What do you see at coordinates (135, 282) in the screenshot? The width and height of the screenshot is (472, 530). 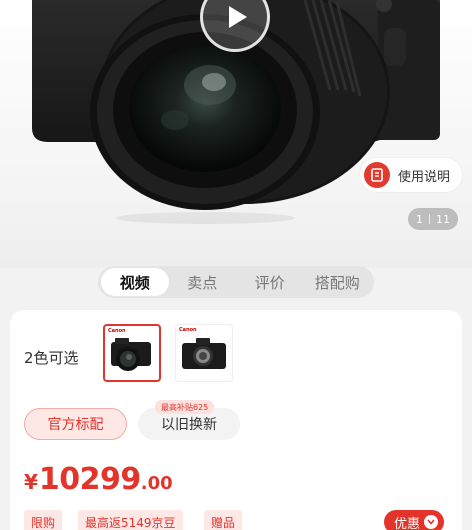 I see `tab-video: 视频` at bounding box center [135, 282].